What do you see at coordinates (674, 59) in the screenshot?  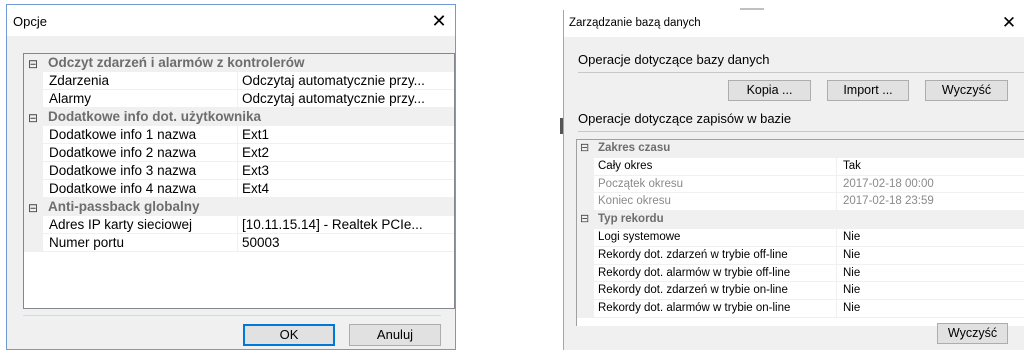 I see `database-operations-heading: Operacje dotyczące bazy danych` at bounding box center [674, 59].